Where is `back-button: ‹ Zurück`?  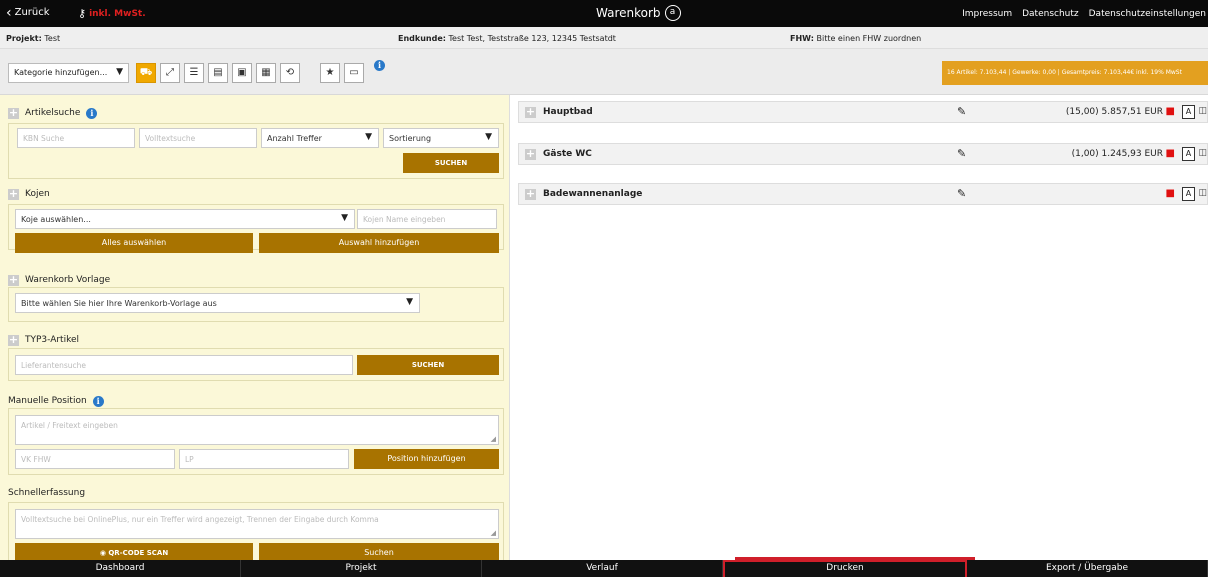
back-button: ‹ Zurück is located at coordinates (28, 12).